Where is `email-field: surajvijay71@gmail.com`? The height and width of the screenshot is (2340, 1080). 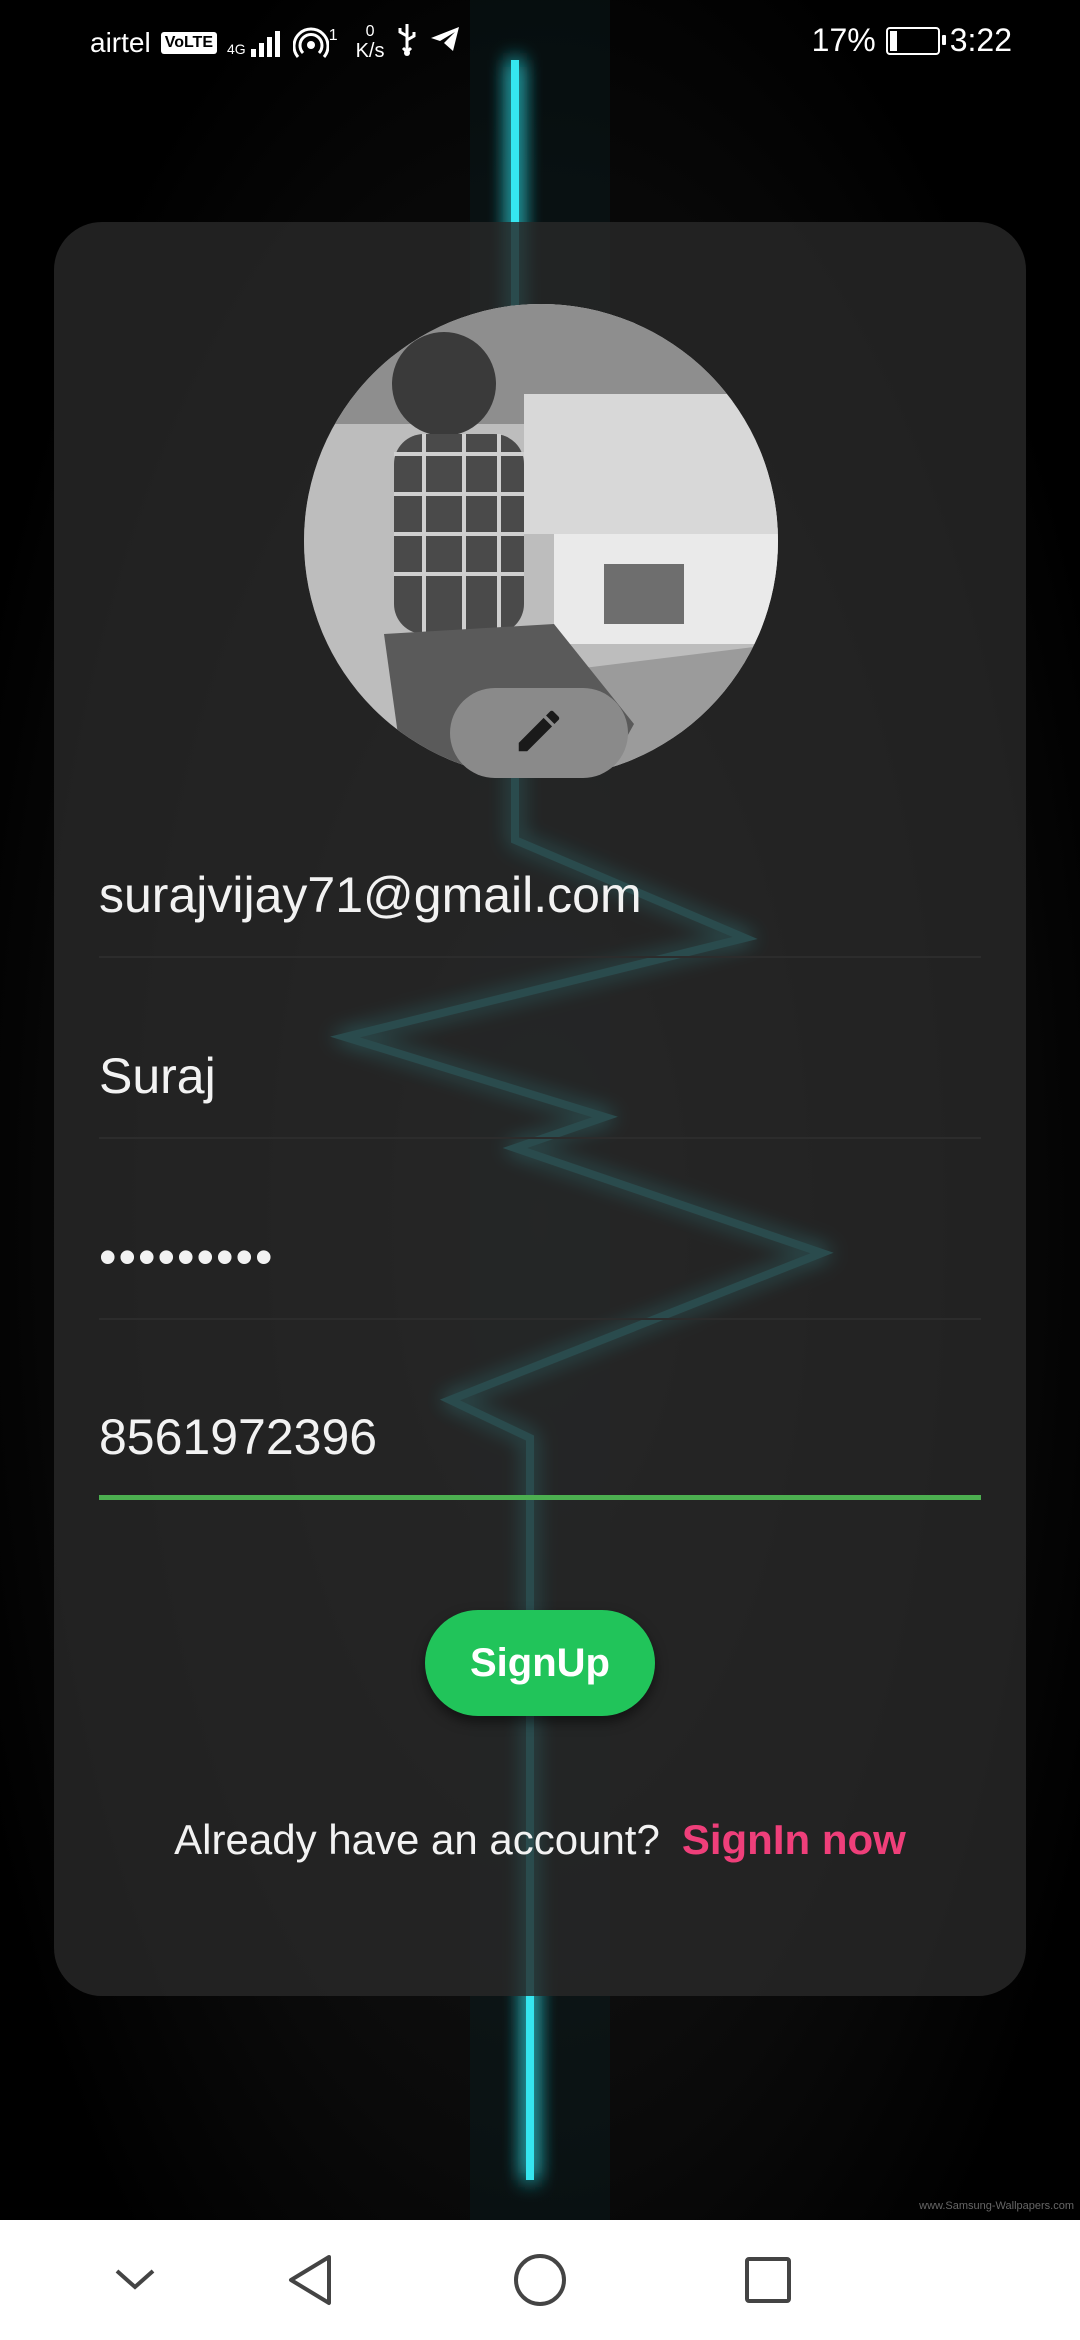
email-field: surajvijay71@gmail.com is located at coordinates (540, 908).